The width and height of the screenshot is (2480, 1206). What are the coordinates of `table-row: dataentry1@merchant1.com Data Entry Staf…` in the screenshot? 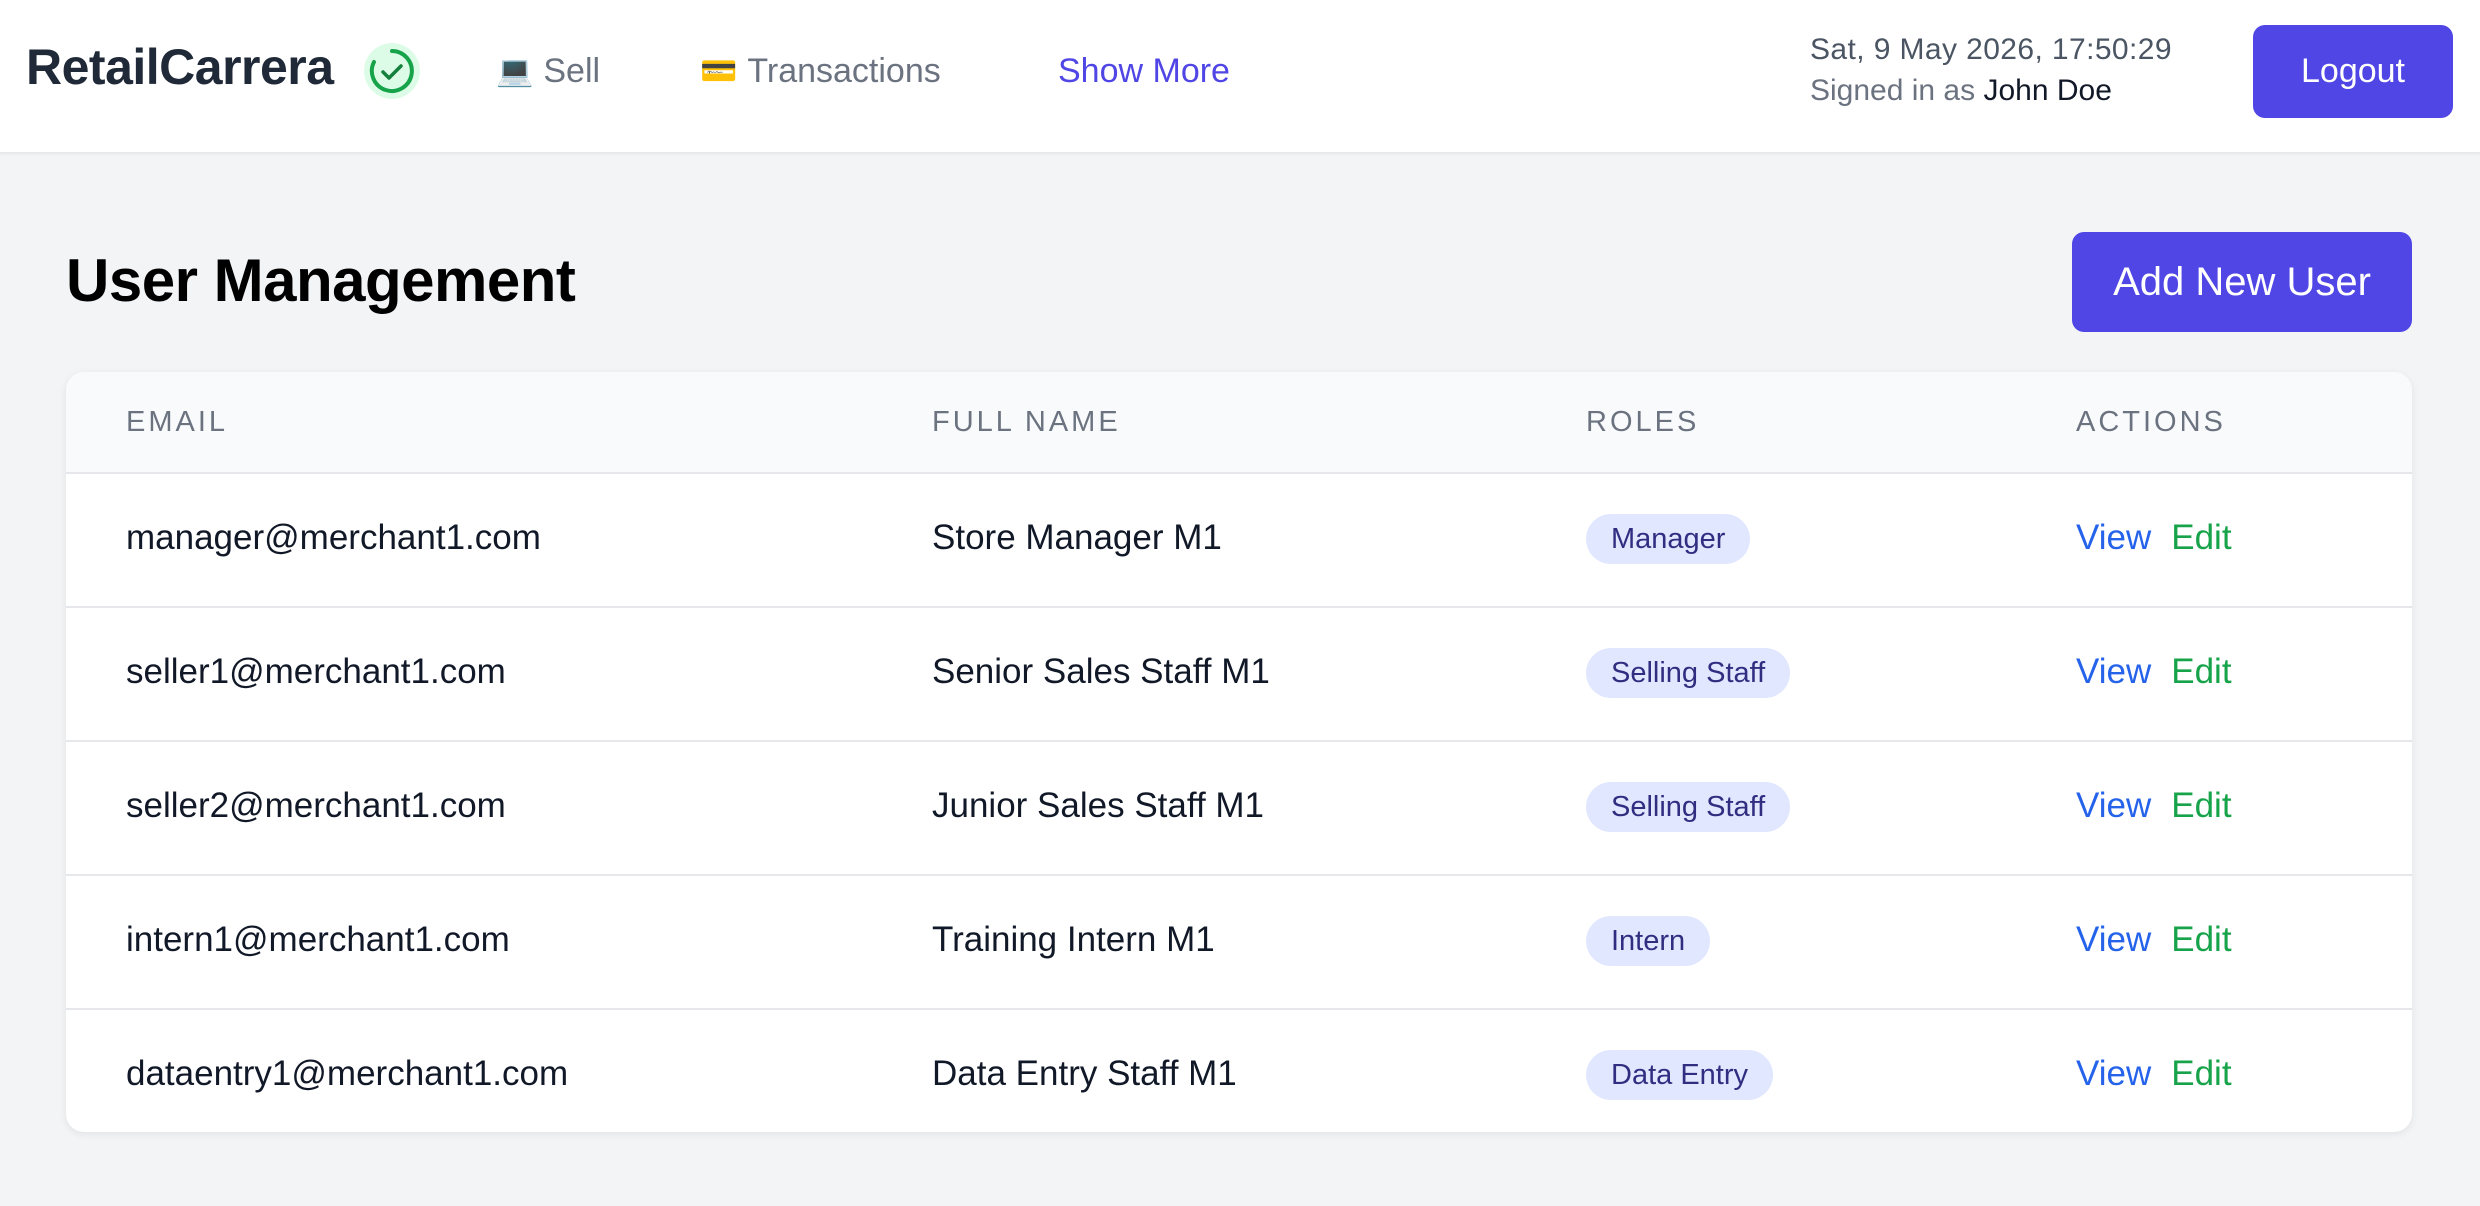 It's located at (1239, 1071).